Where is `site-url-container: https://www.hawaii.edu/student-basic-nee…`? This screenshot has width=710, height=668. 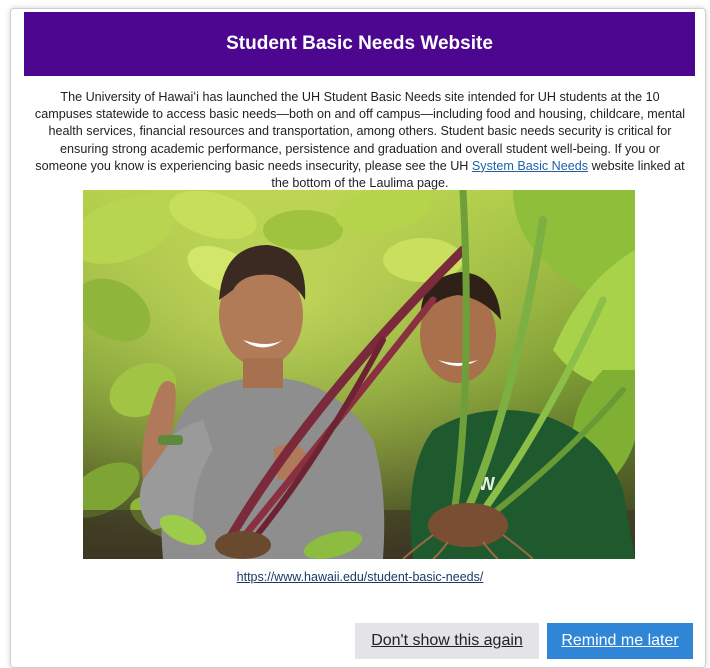 site-url-container: https://www.hawaii.edu/student-basic-nee… is located at coordinates (360, 577).